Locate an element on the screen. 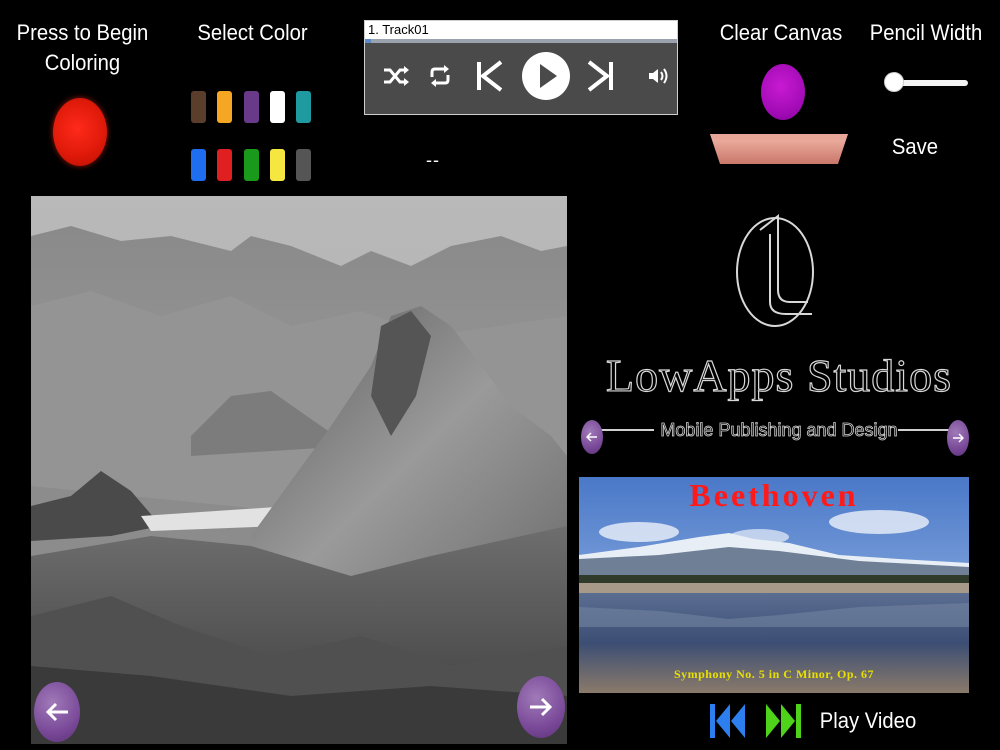 The image size is (1000, 750). begin-coloring-button is located at coordinates (80, 132).